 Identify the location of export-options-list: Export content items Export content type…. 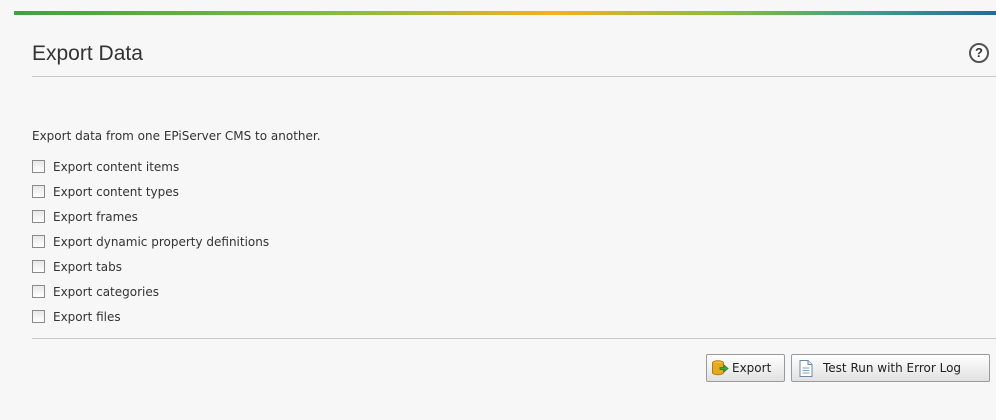
(150, 241).